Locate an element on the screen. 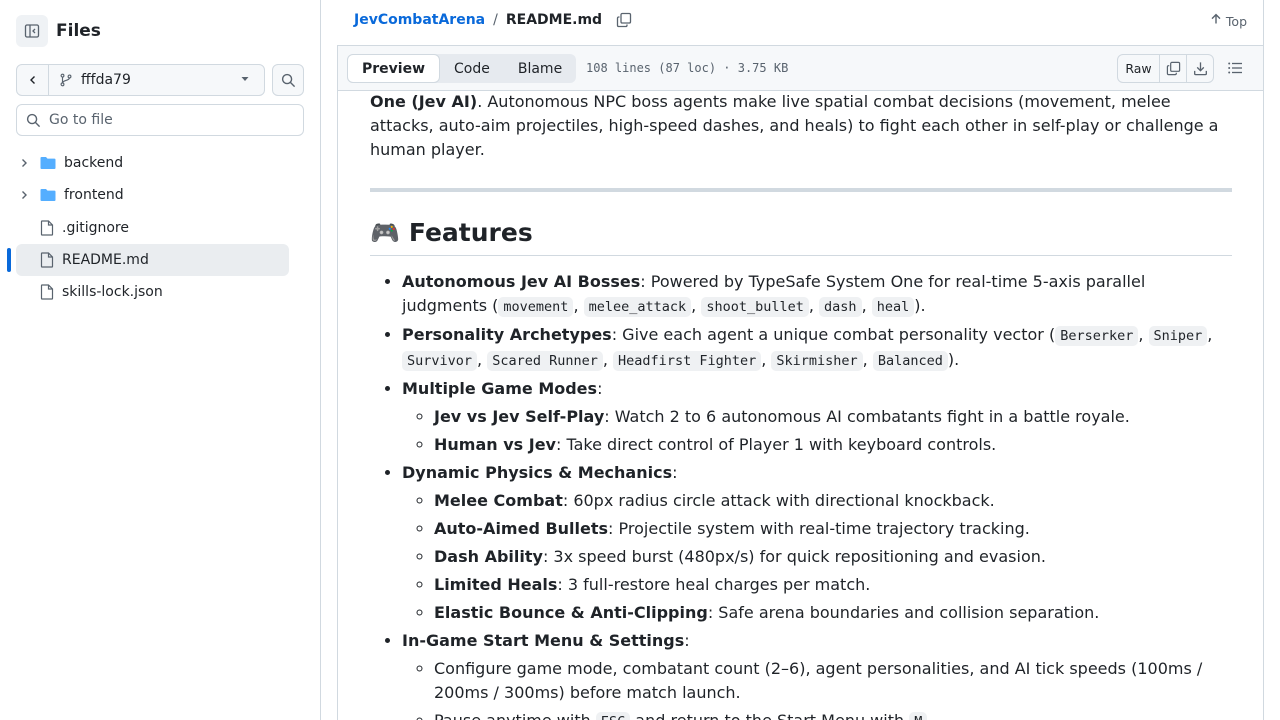 This screenshot has width=1280, height=720. sidebar-collapse-icon is located at coordinates (32, 31).